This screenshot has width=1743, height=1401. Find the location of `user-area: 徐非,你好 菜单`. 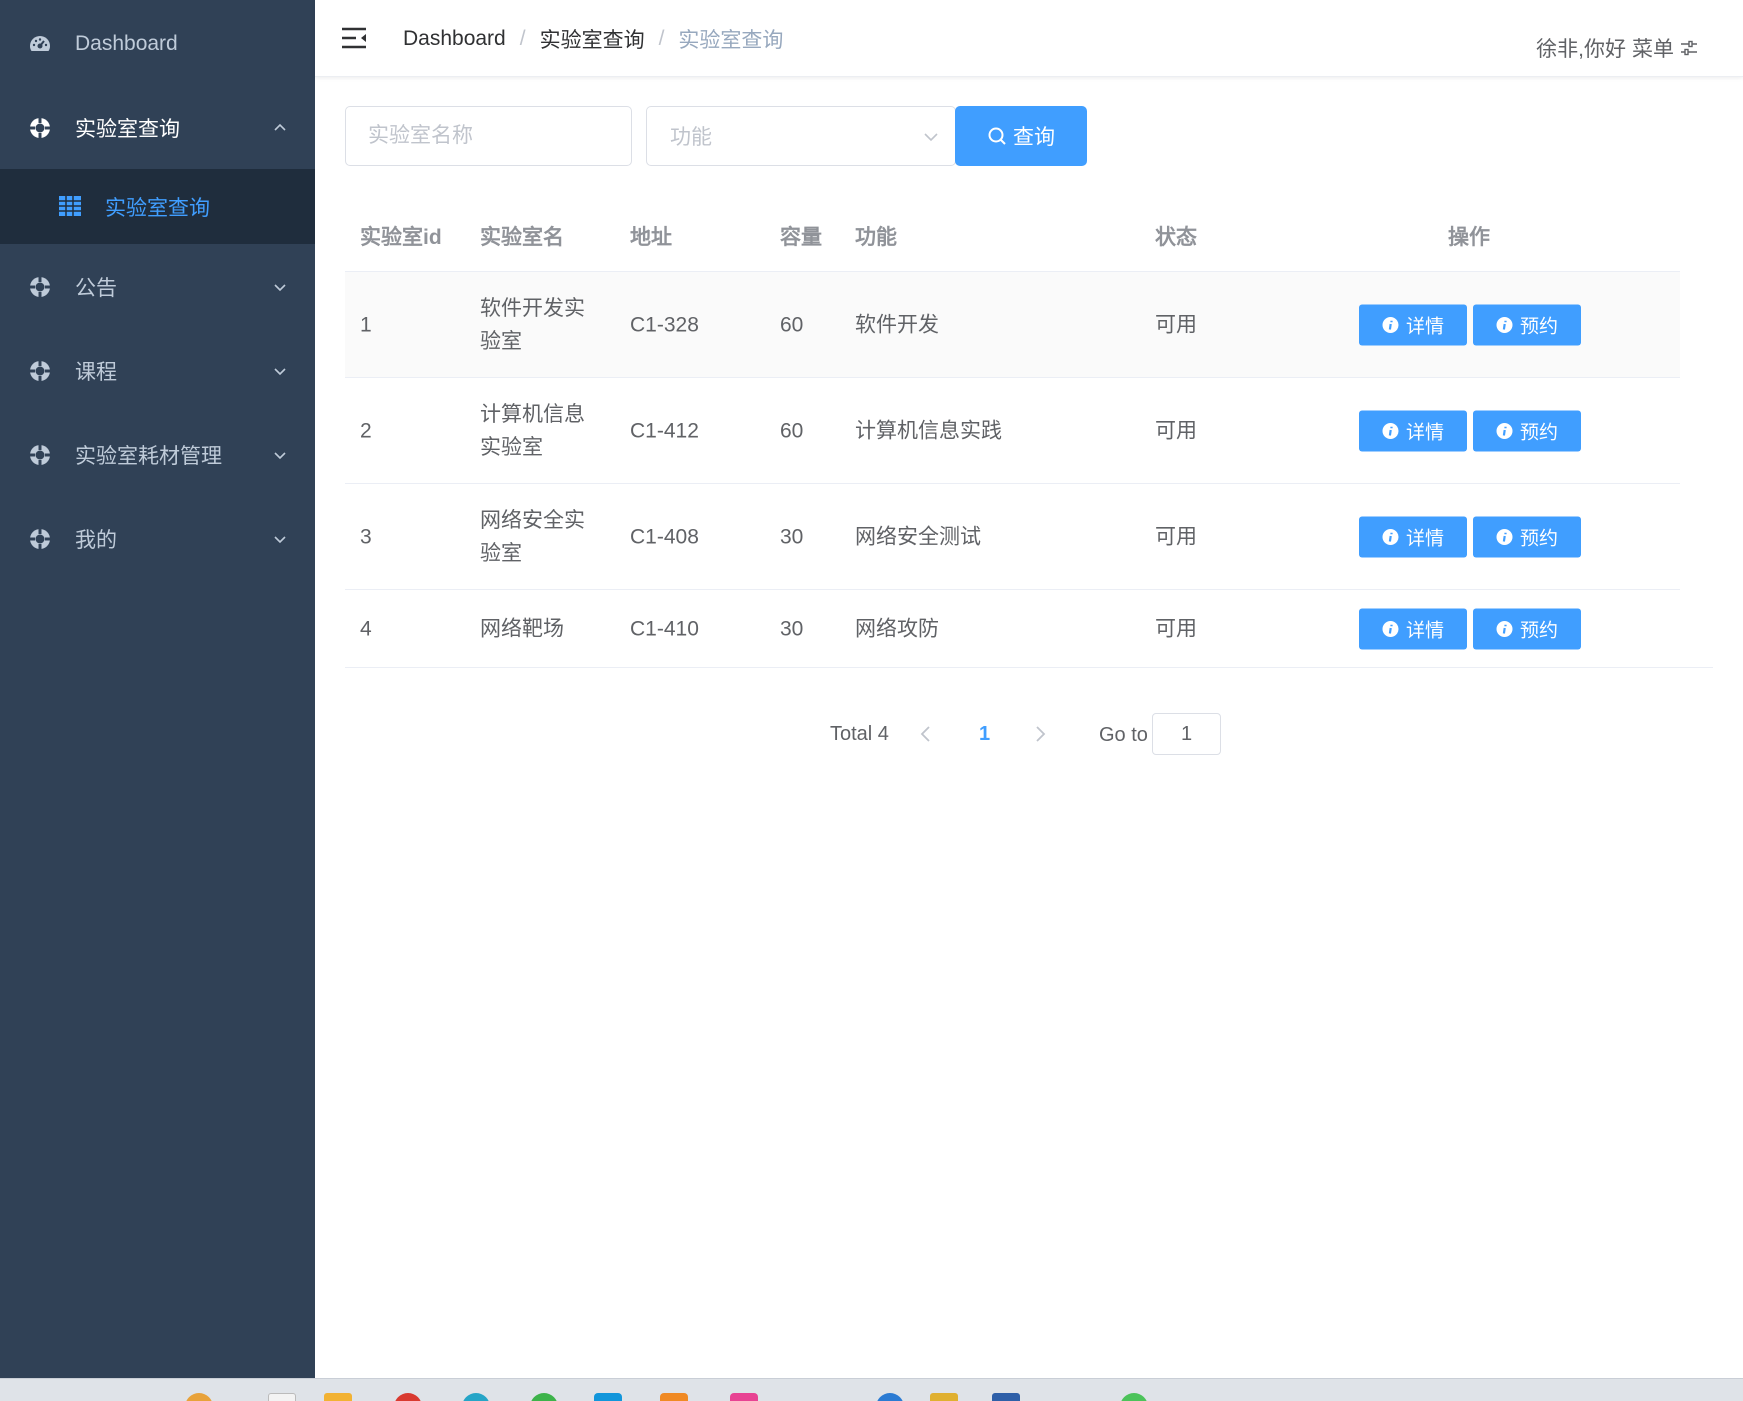

user-area: 徐非,你好 菜单 is located at coordinates (1617, 48).